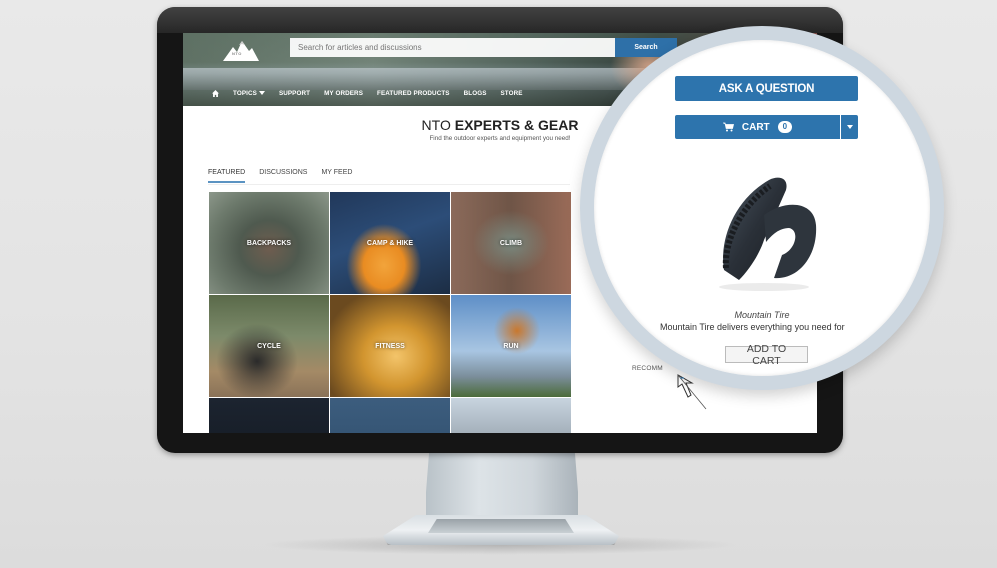 The height and width of the screenshot is (568, 997). Describe the element at coordinates (475, 93) in the screenshot. I see `nav-blogs: Blogs` at that location.